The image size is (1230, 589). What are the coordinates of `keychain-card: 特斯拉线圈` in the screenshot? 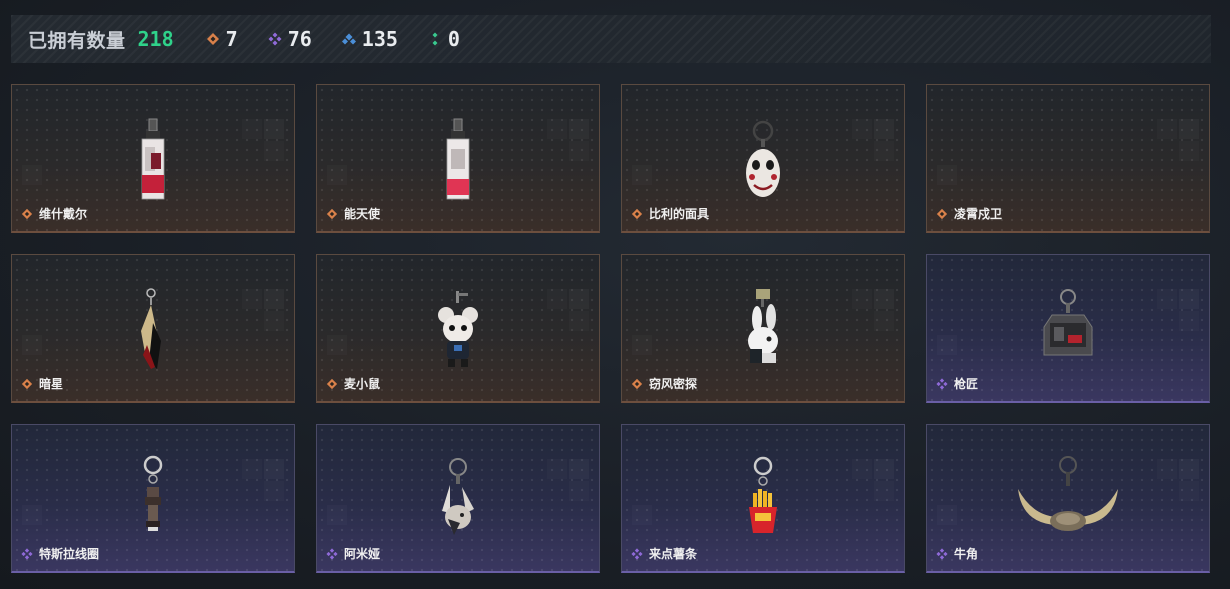 It's located at (153, 498).